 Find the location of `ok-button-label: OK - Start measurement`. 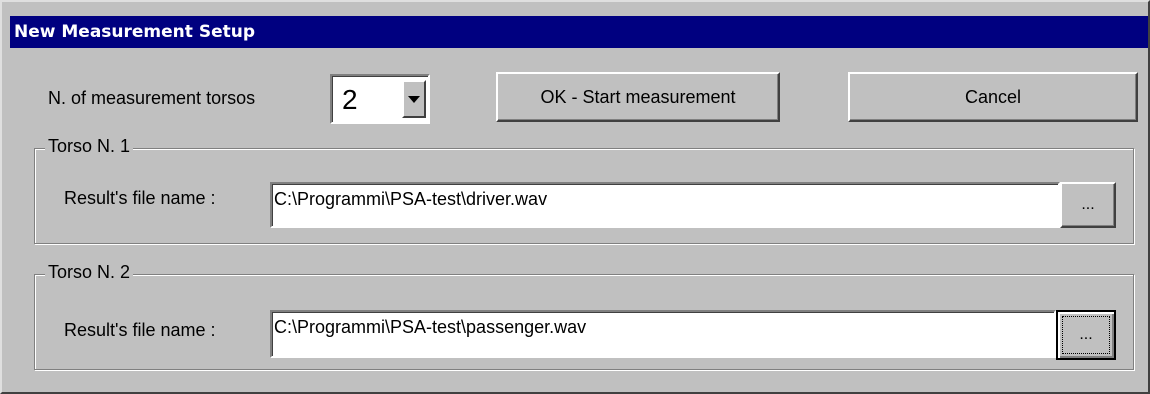

ok-button-label: OK - Start measurement is located at coordinates (638, 96).